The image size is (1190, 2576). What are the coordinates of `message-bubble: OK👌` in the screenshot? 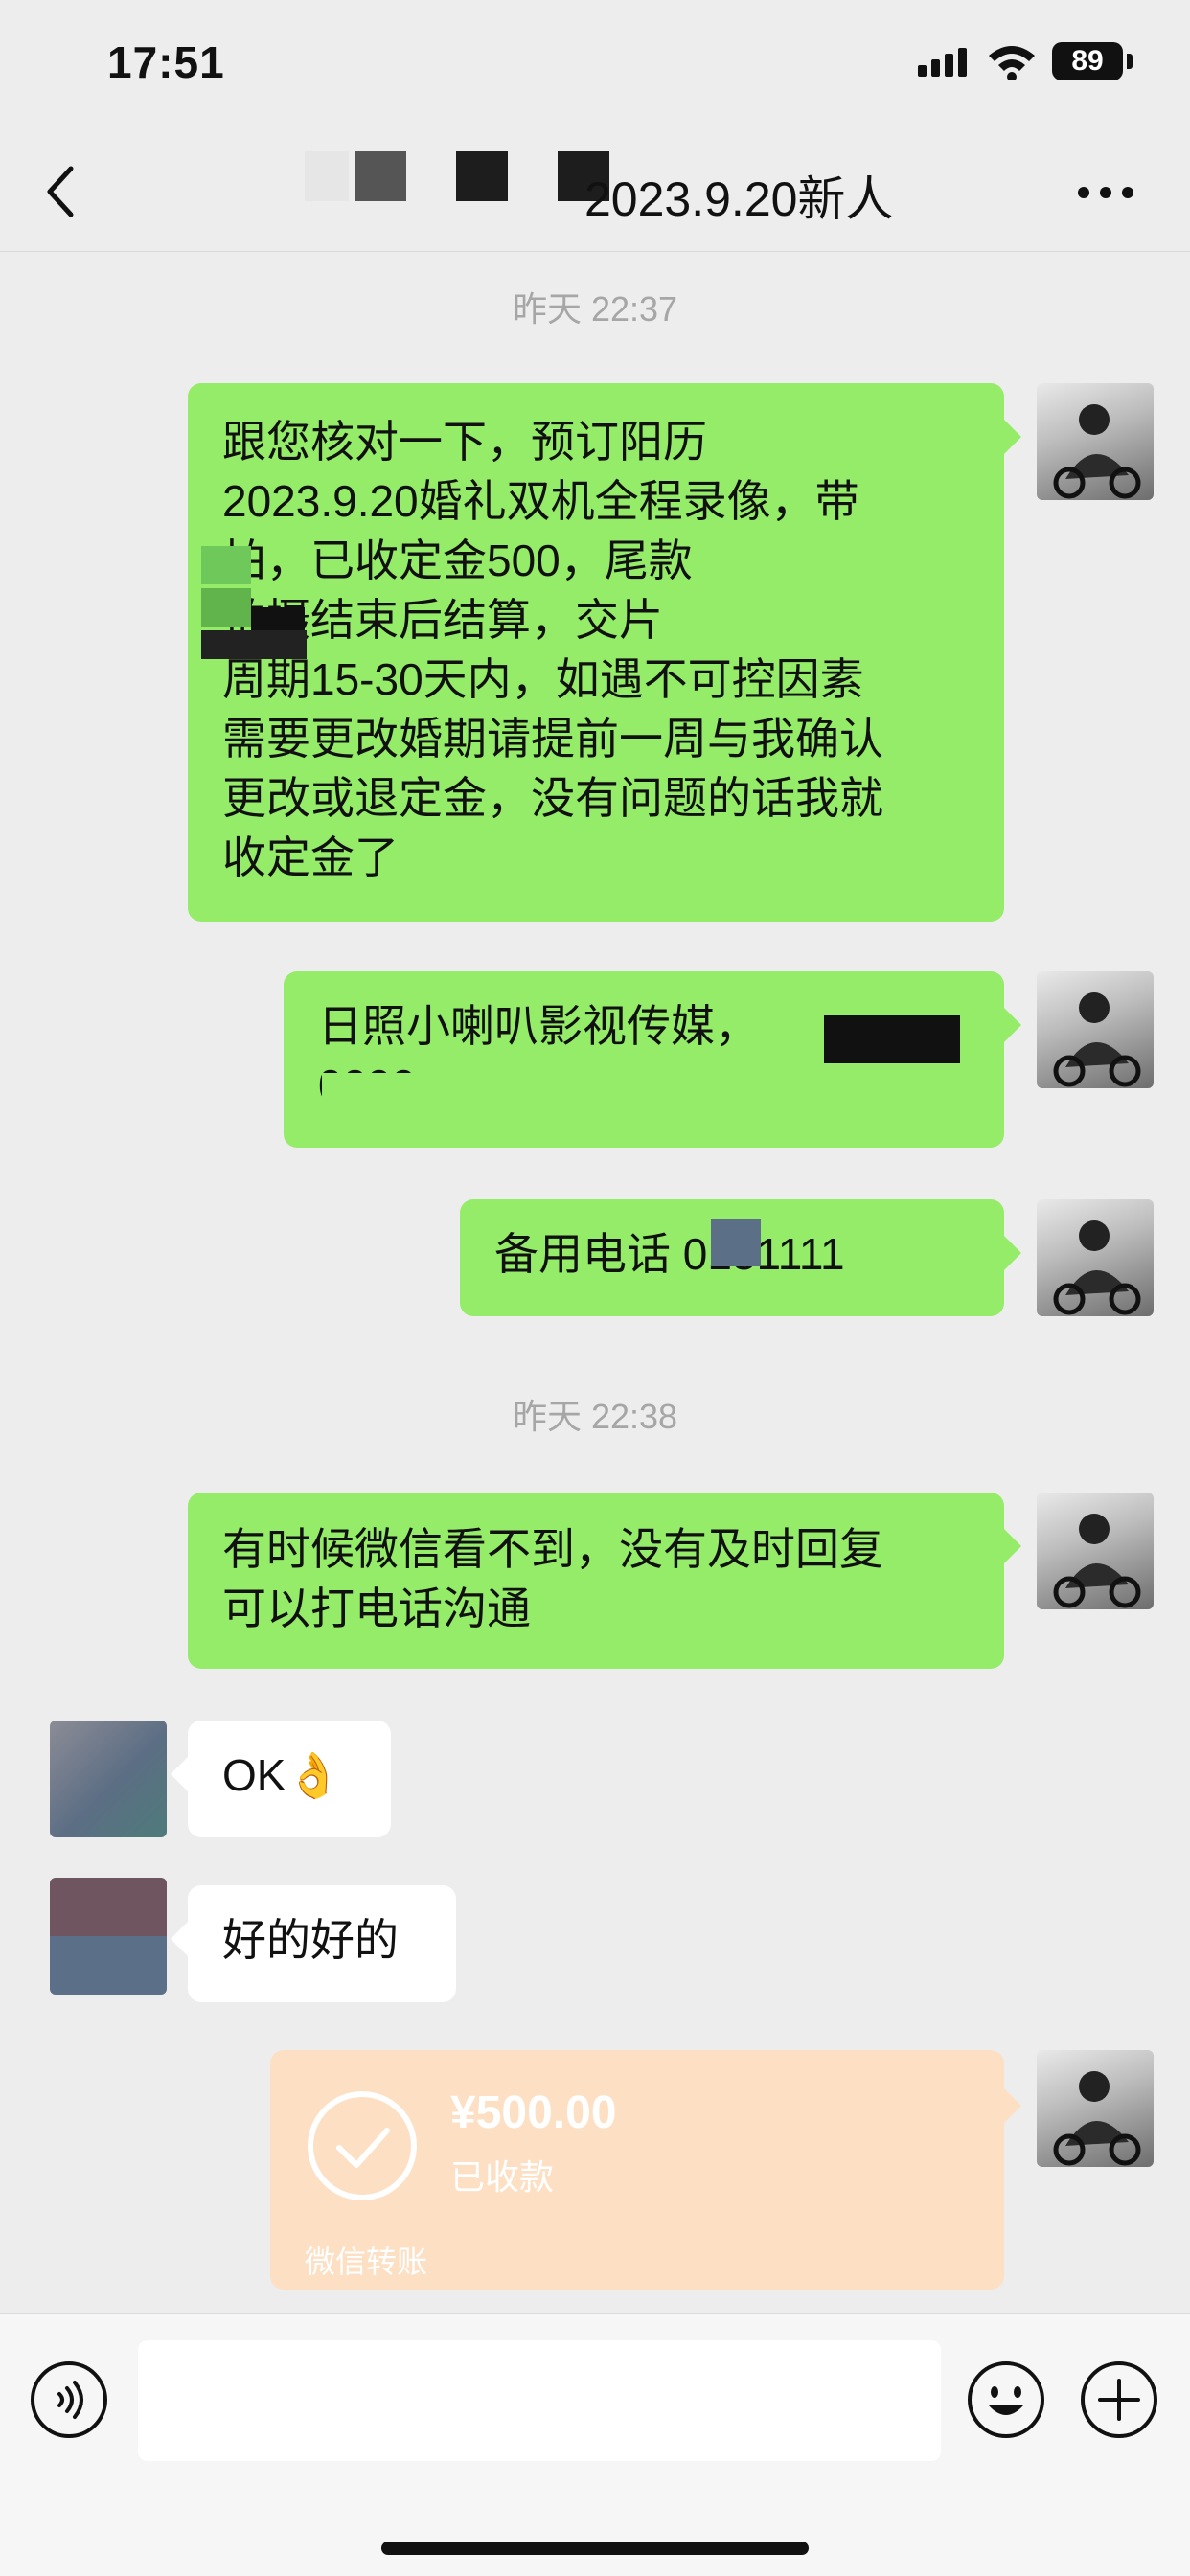 It's located at (281, 1779).